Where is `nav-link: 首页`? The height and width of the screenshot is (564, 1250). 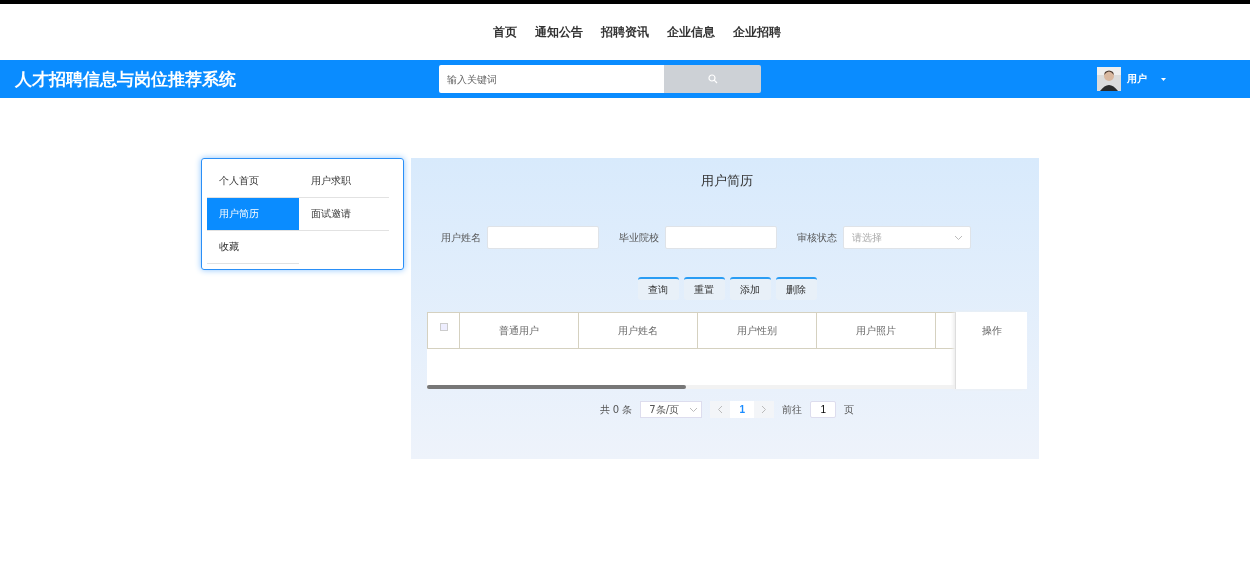 nav-link: 首页 is located at coordinates (505, 32).